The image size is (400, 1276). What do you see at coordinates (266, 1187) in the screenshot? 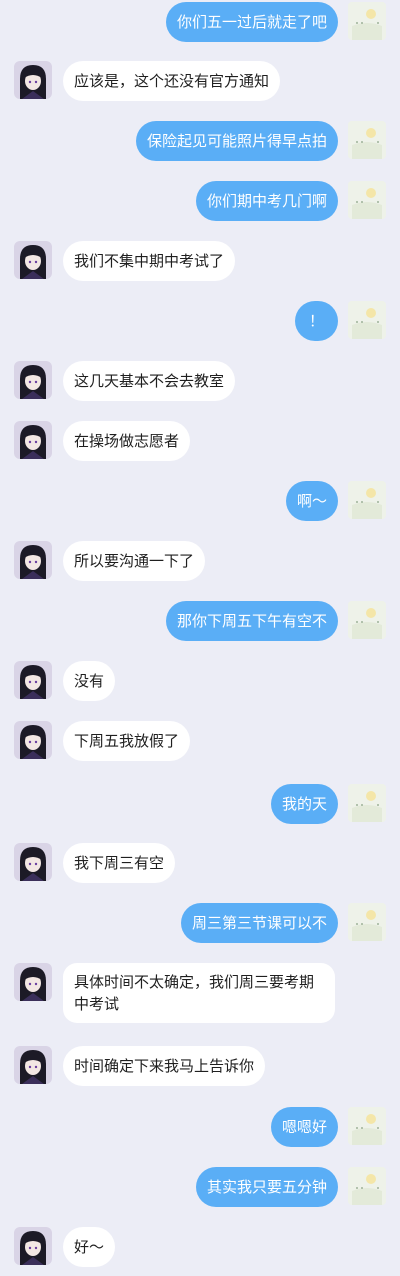
I see `message-bubble-self: 其实我只要五分钟` at bounding box center [266, 1187].